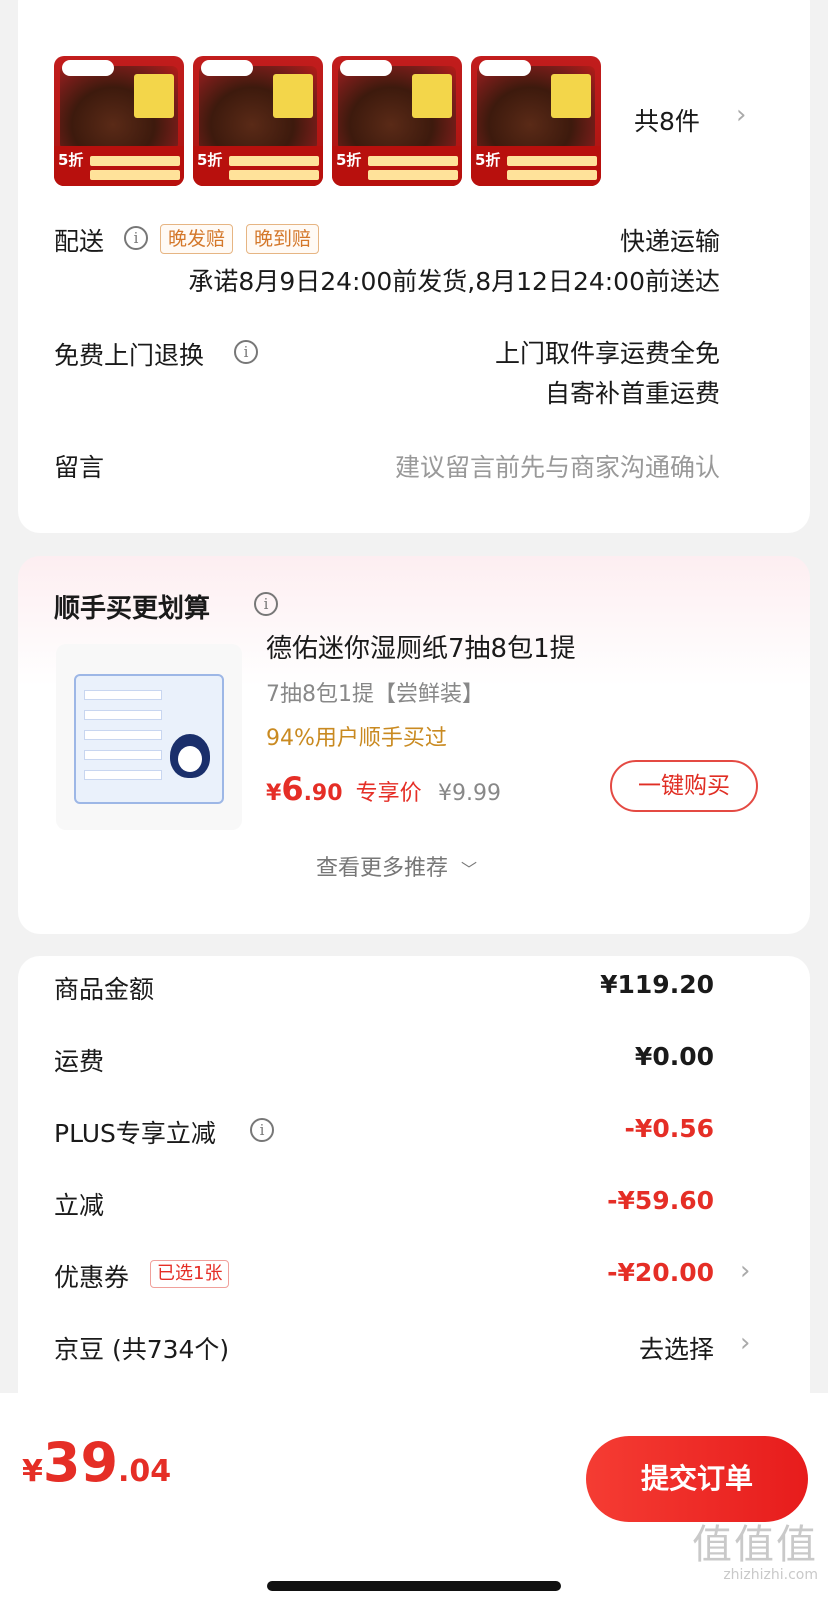 The image size is (828, 1607). What do you see at coordinates (92, 1277) in the screenshot?
I see `coupon-label: 优惠券` at bounding box center [92, 1277].